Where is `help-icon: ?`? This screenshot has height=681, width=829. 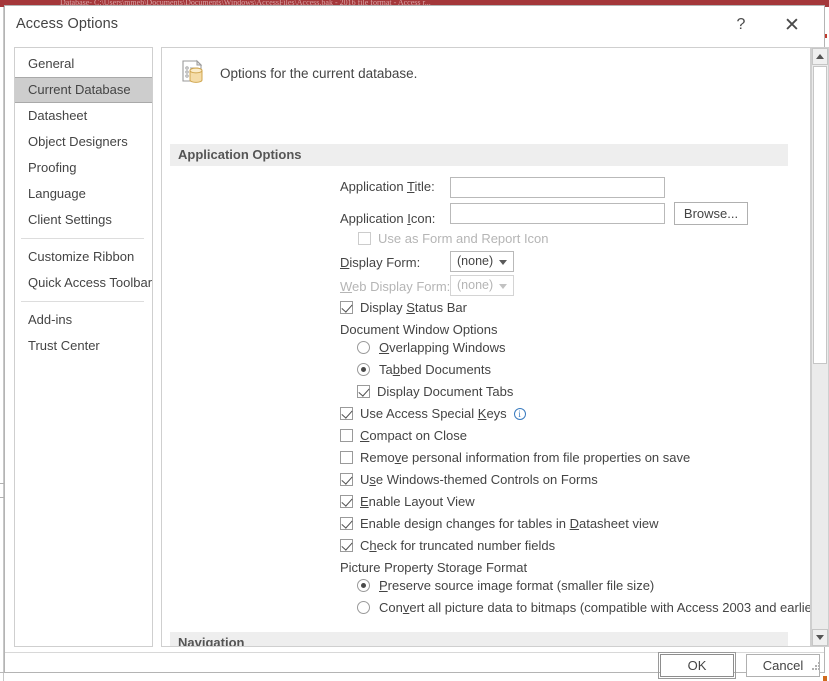 help-icon: ? is located at coordinates (741, 25).